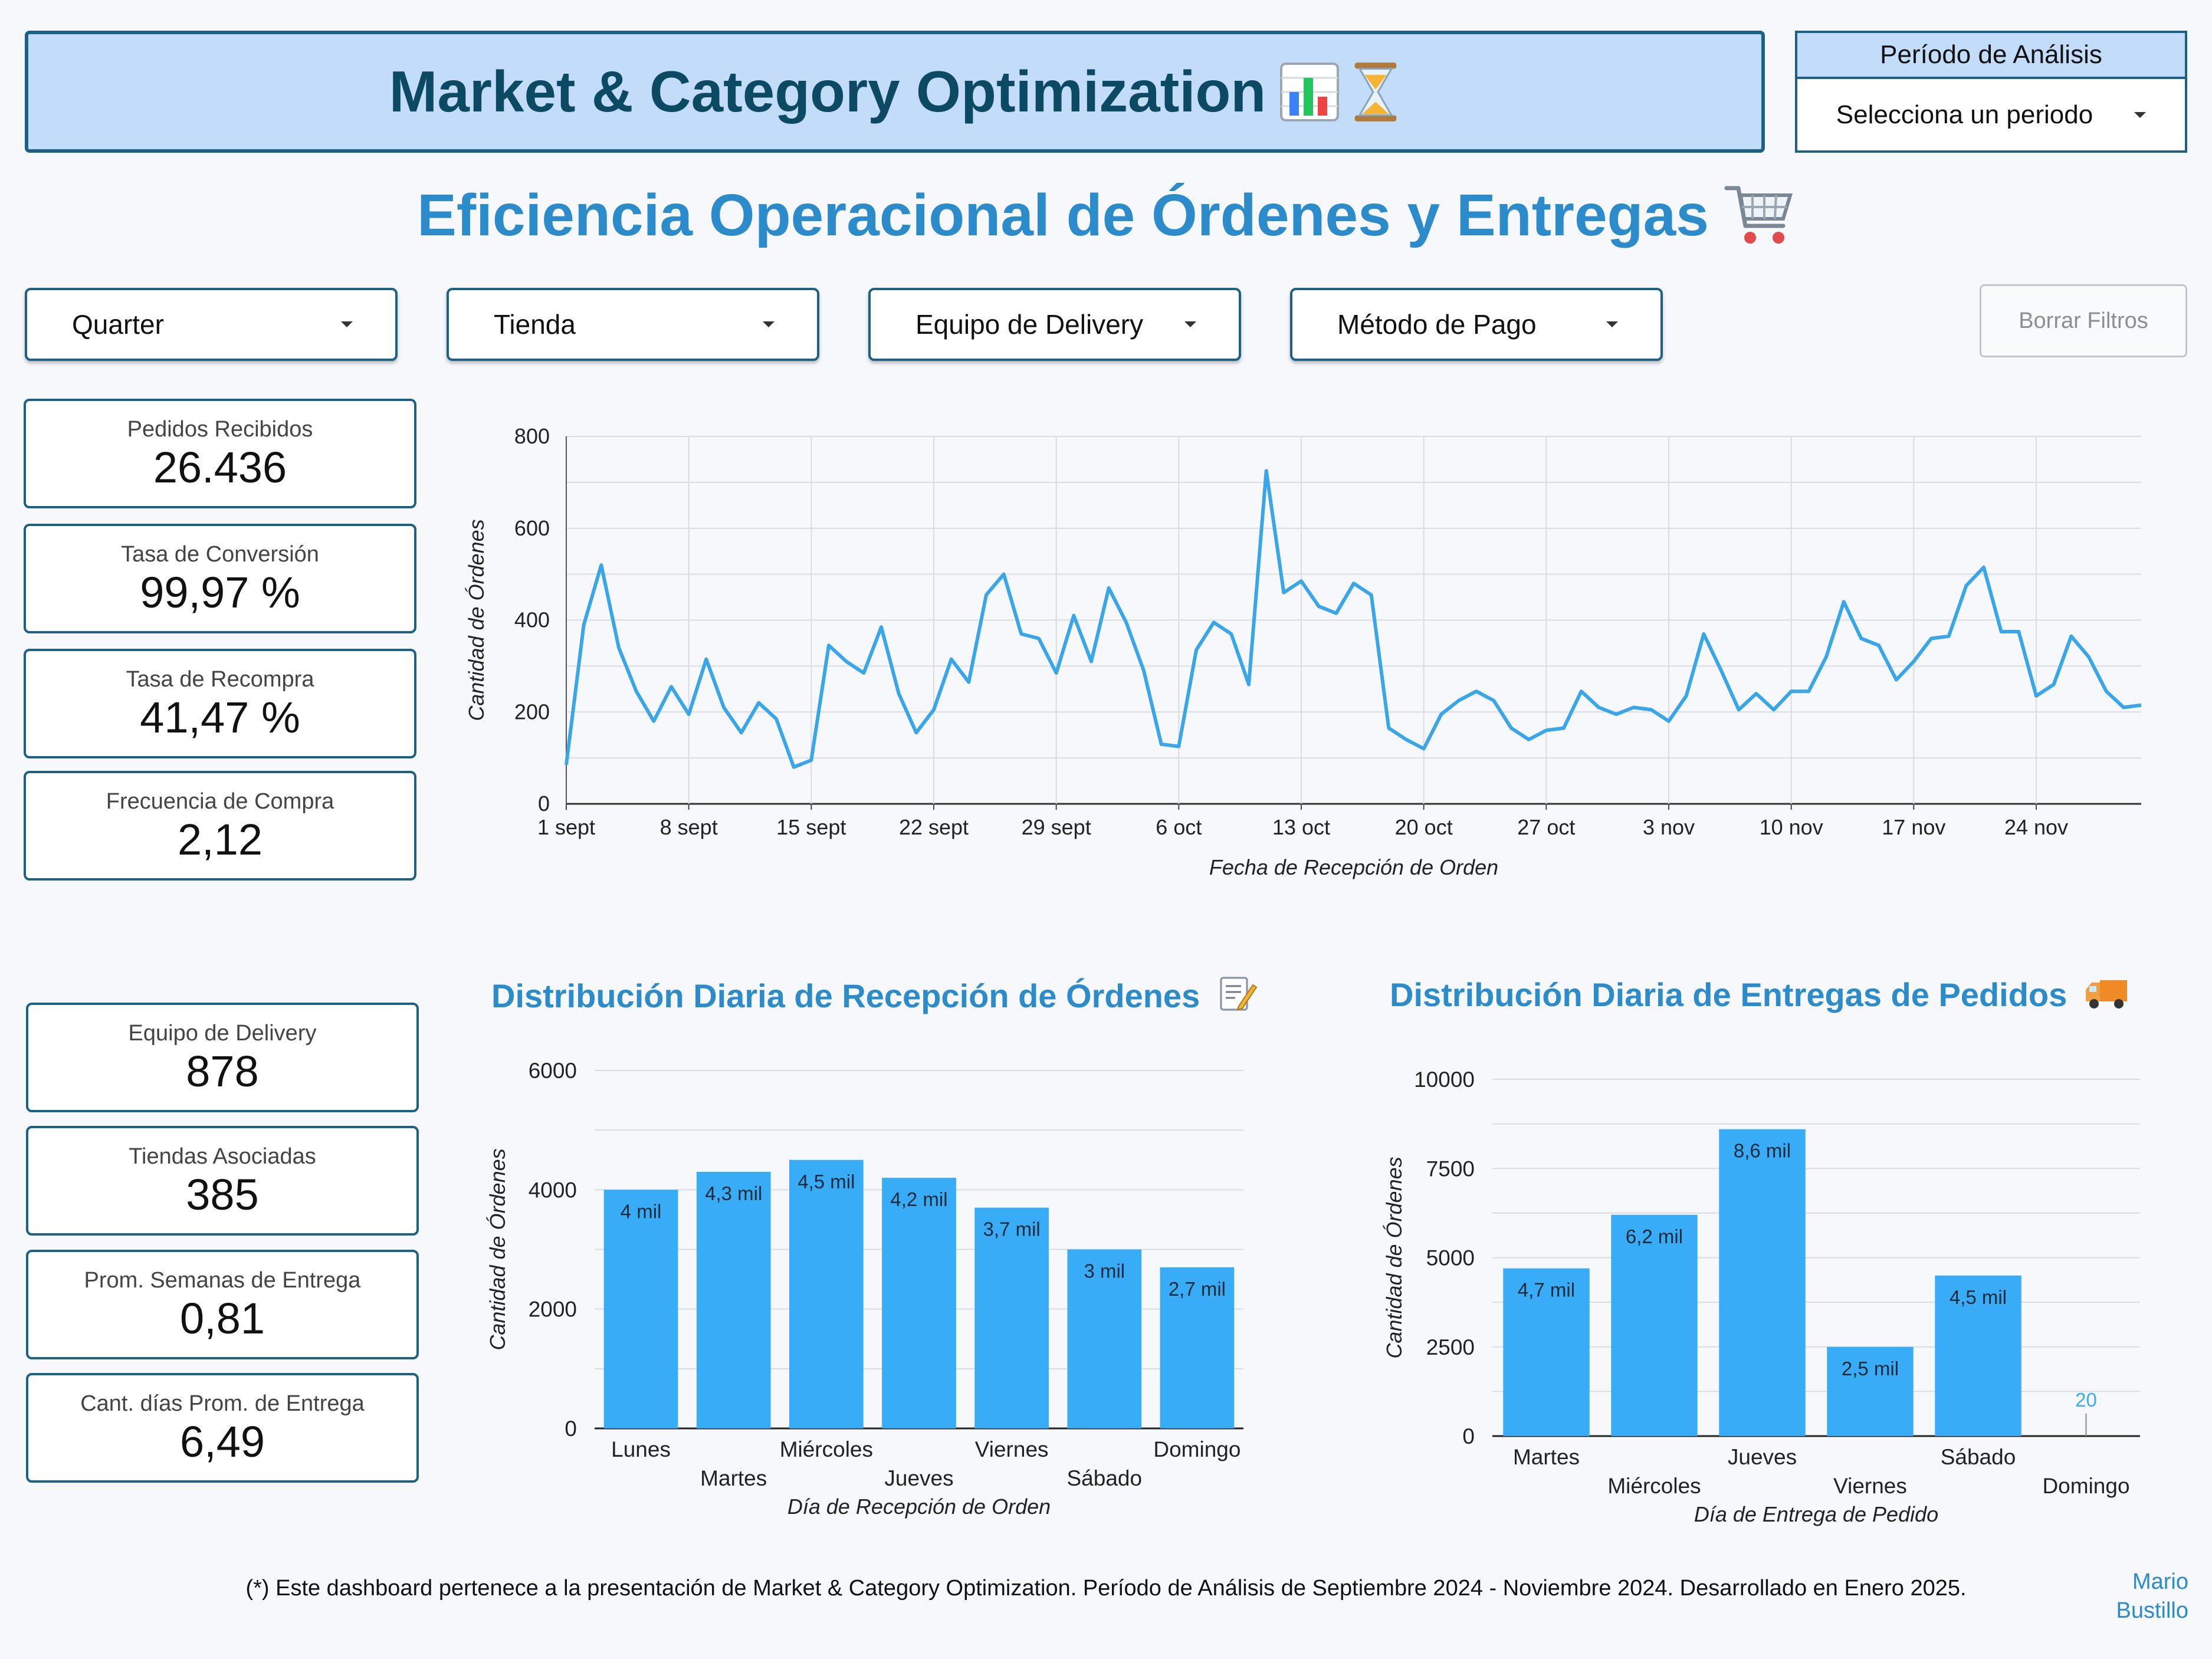 Image resolution: width=2212 pixels, height=1659 pixels. Describe the element at coordinates (220, 429) in the screenshot. I see `kpi-label: Pedidos Recibidos` at that location.